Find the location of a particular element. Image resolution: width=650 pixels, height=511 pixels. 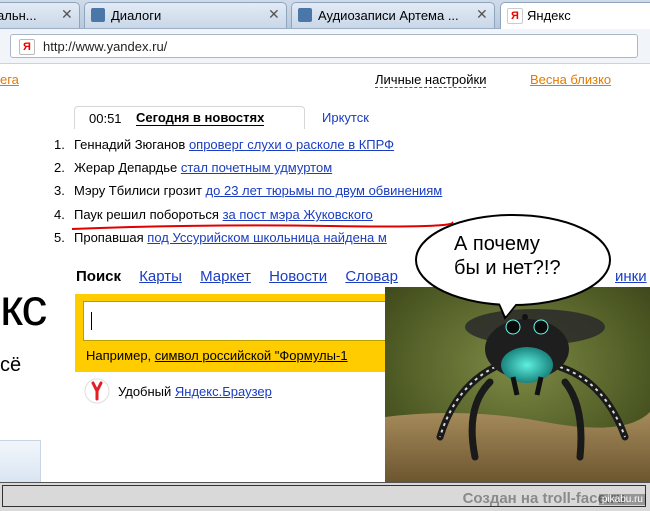

example-link: символ российской "Формулы-1 is located at coordinates (251, 355).